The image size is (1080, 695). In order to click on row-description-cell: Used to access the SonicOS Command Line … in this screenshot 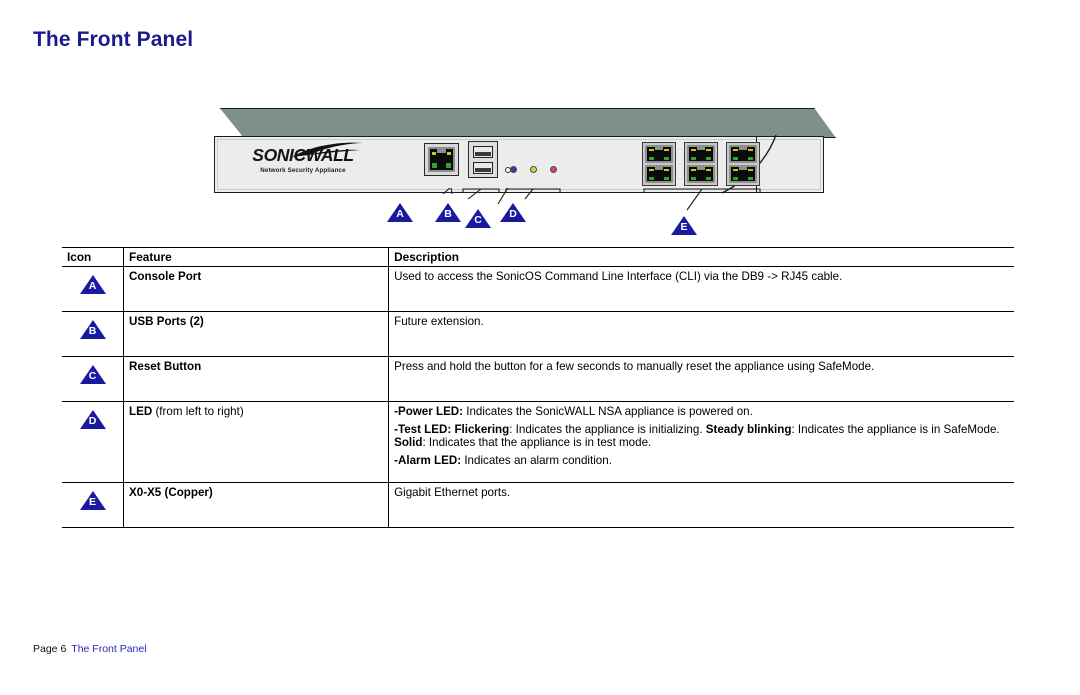, I will do `click(701, 289)`.